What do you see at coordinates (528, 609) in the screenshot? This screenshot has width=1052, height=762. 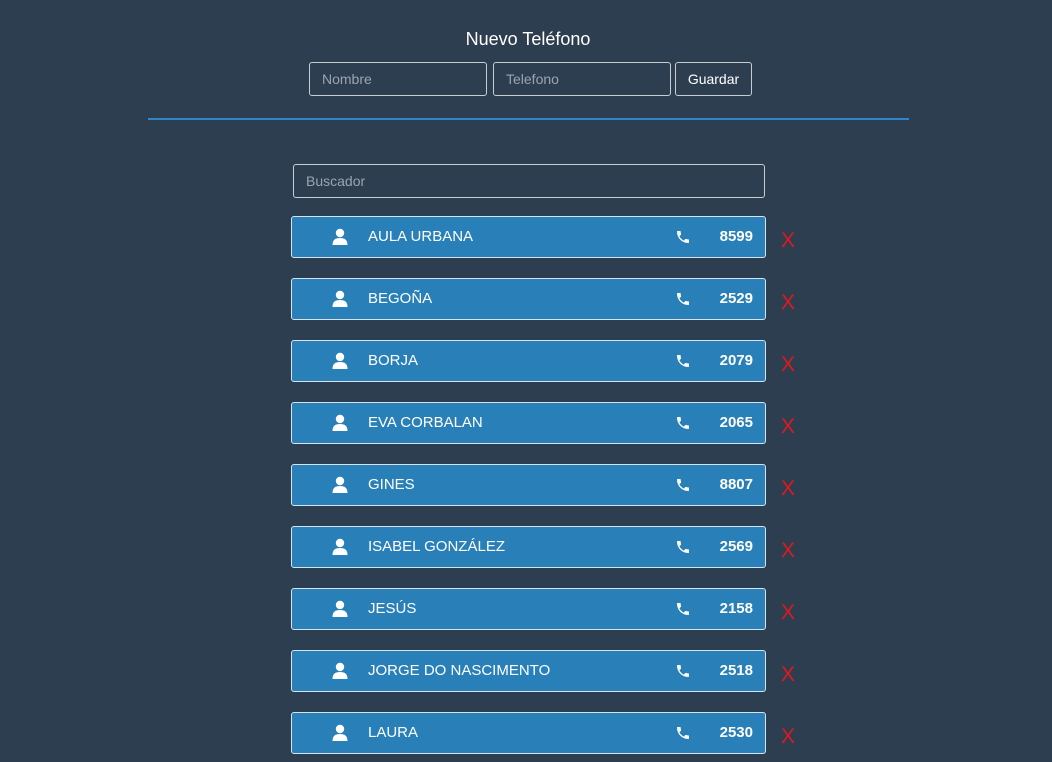 I see `contact-card: JESÚS 2158` at bounding box center [528, 609].